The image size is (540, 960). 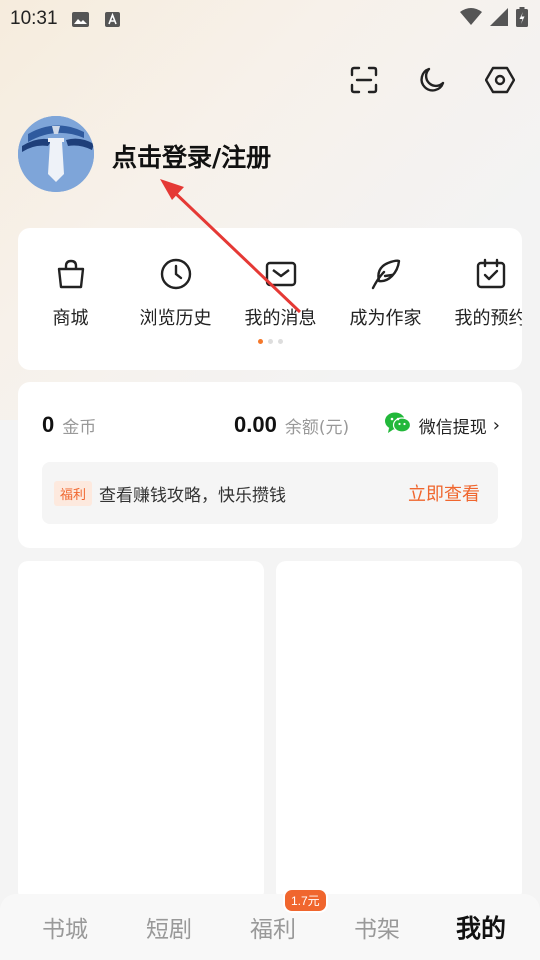 I want to click on feature-label: 我的预约, so click(x=488, y=318).